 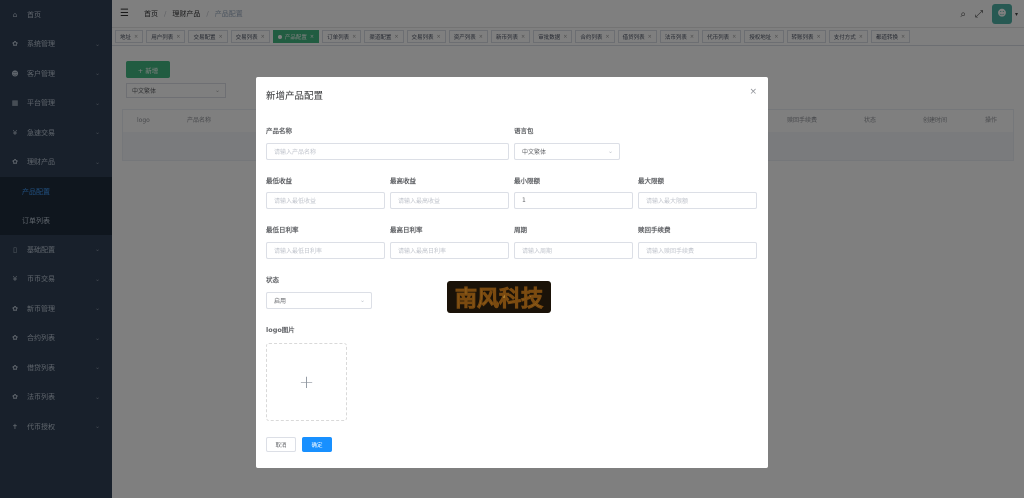 I want to click on dialog-title: 新增产品配置, so click(x=295, y=96).